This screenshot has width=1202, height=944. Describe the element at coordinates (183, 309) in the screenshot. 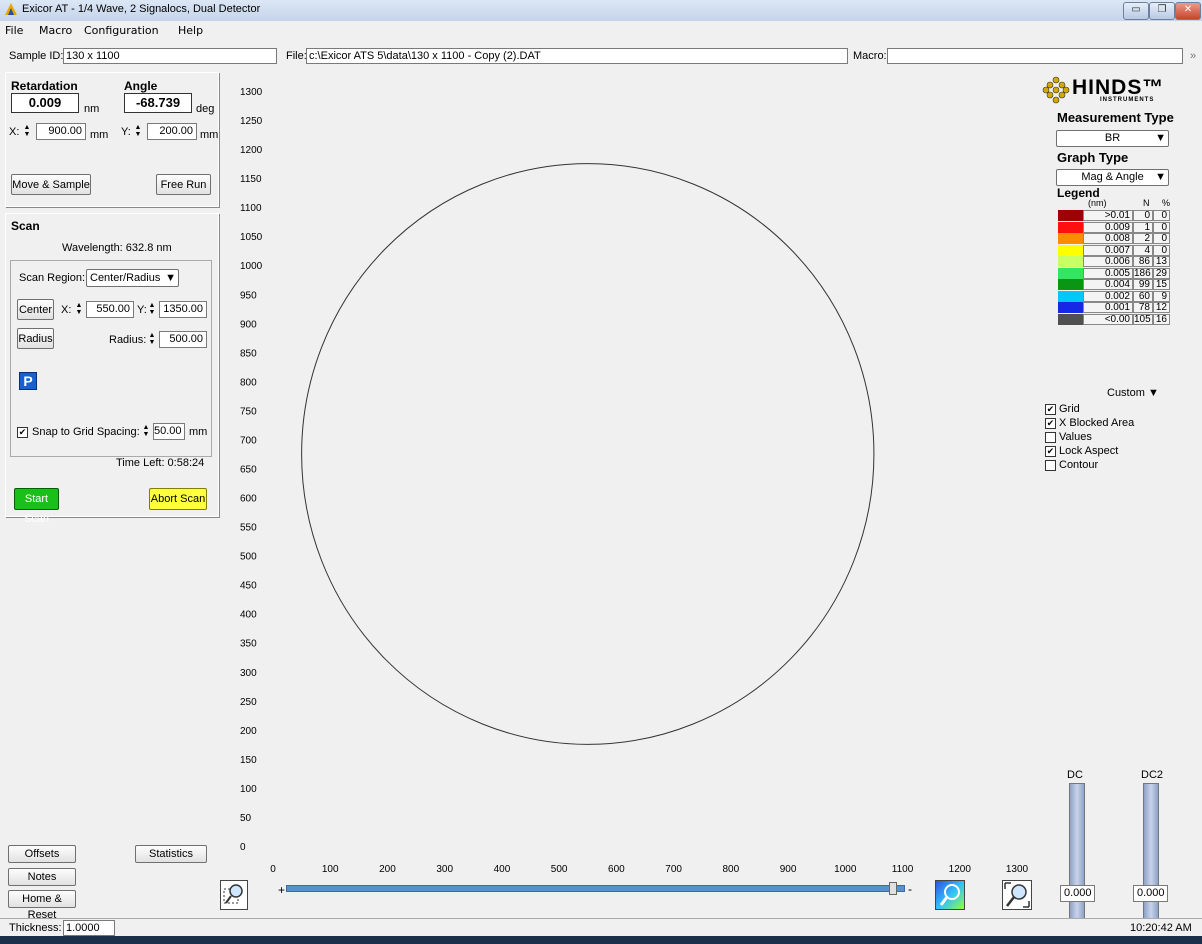

I see `center-y-field: 1350.00` at that location.